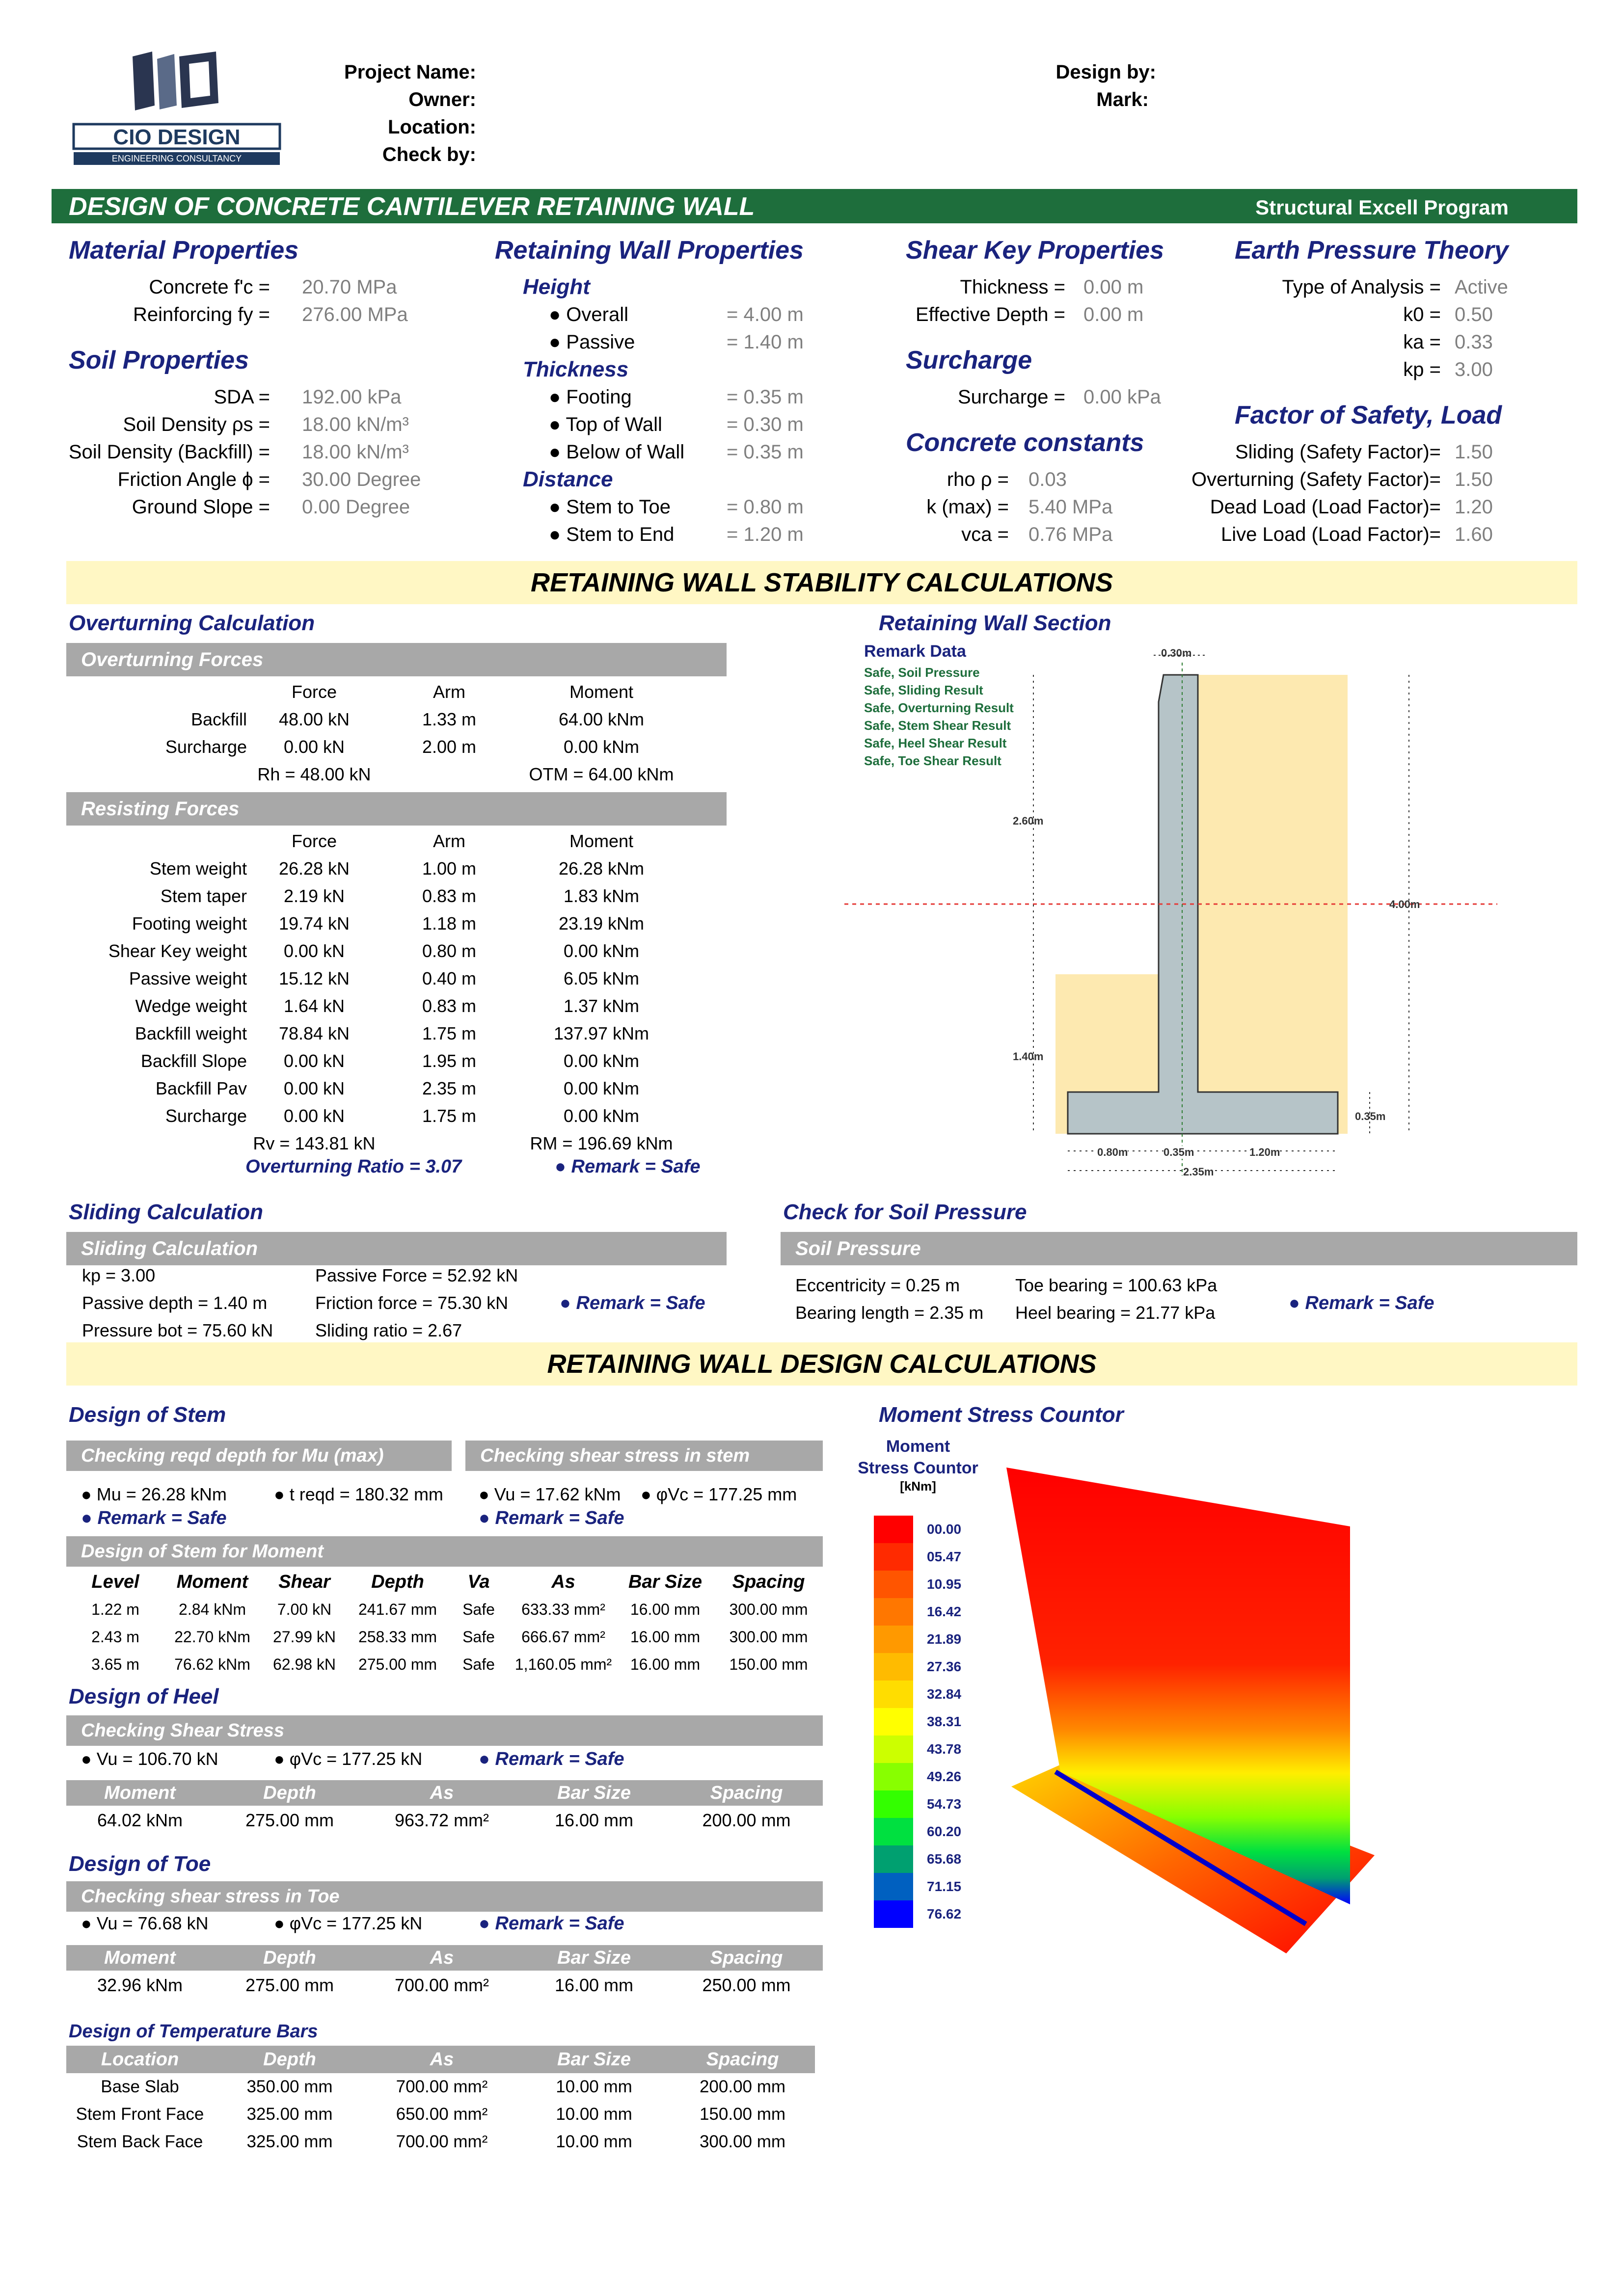  What do you see at coordinates (429, 154) in the screenshot?
I see `check-by-label: Check by:` at bounding box center [429, 154].